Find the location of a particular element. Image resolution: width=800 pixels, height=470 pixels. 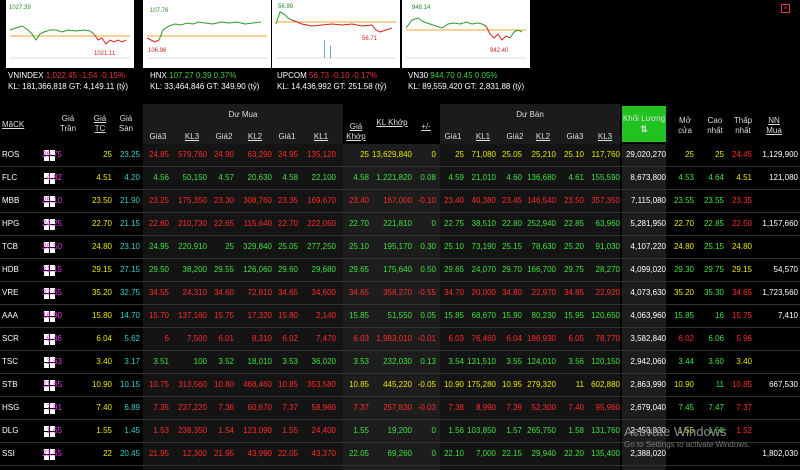

col-san: Giá Sàn is located at coordinates (126, 124).